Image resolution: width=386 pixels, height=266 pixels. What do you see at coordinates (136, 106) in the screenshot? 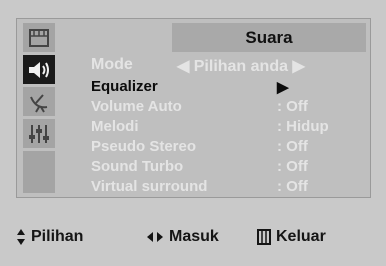
I see `menu-item-label: Volume Auto` at bounding box center [136, 106].